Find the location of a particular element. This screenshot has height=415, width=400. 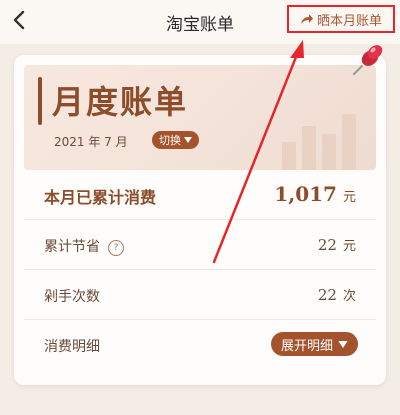

pushpin-icon is located at coordinates (368, 60).